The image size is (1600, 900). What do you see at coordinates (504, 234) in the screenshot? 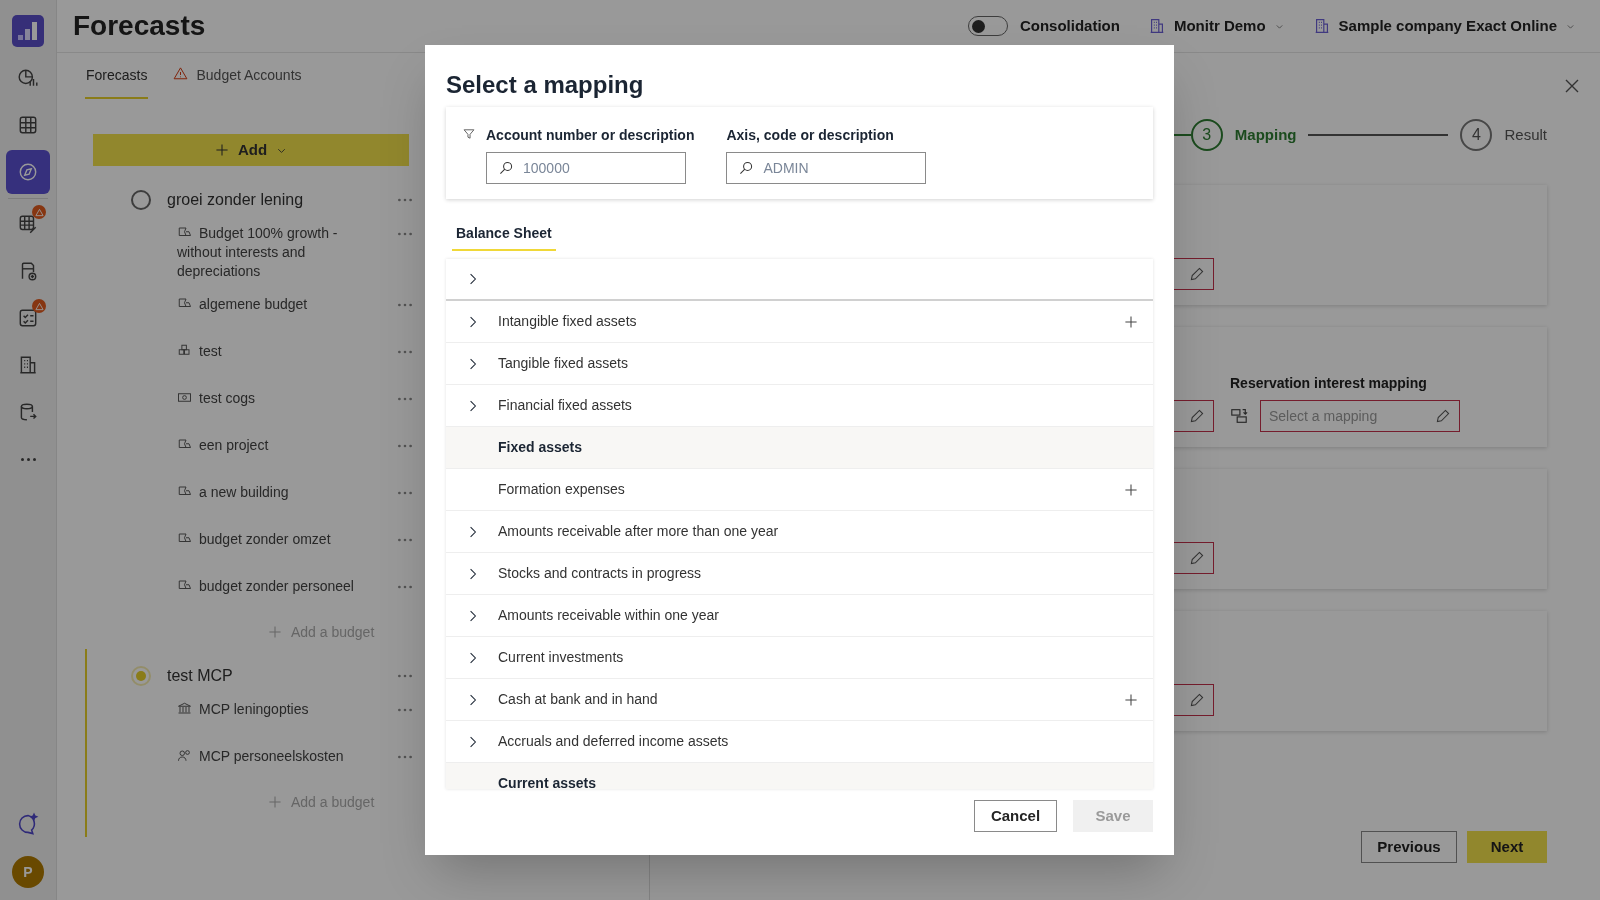
I see `tab: Balance Sheet` at bounding box center [504, 234].